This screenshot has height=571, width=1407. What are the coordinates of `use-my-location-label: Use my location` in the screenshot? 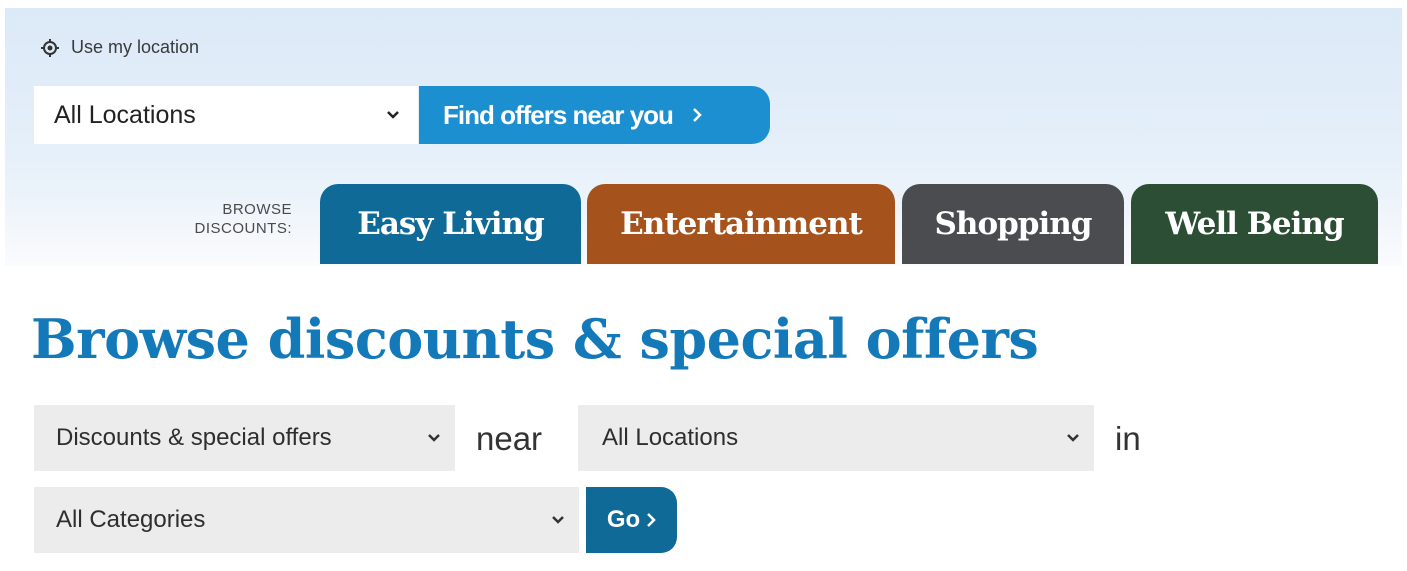 It's located at (135, 47).